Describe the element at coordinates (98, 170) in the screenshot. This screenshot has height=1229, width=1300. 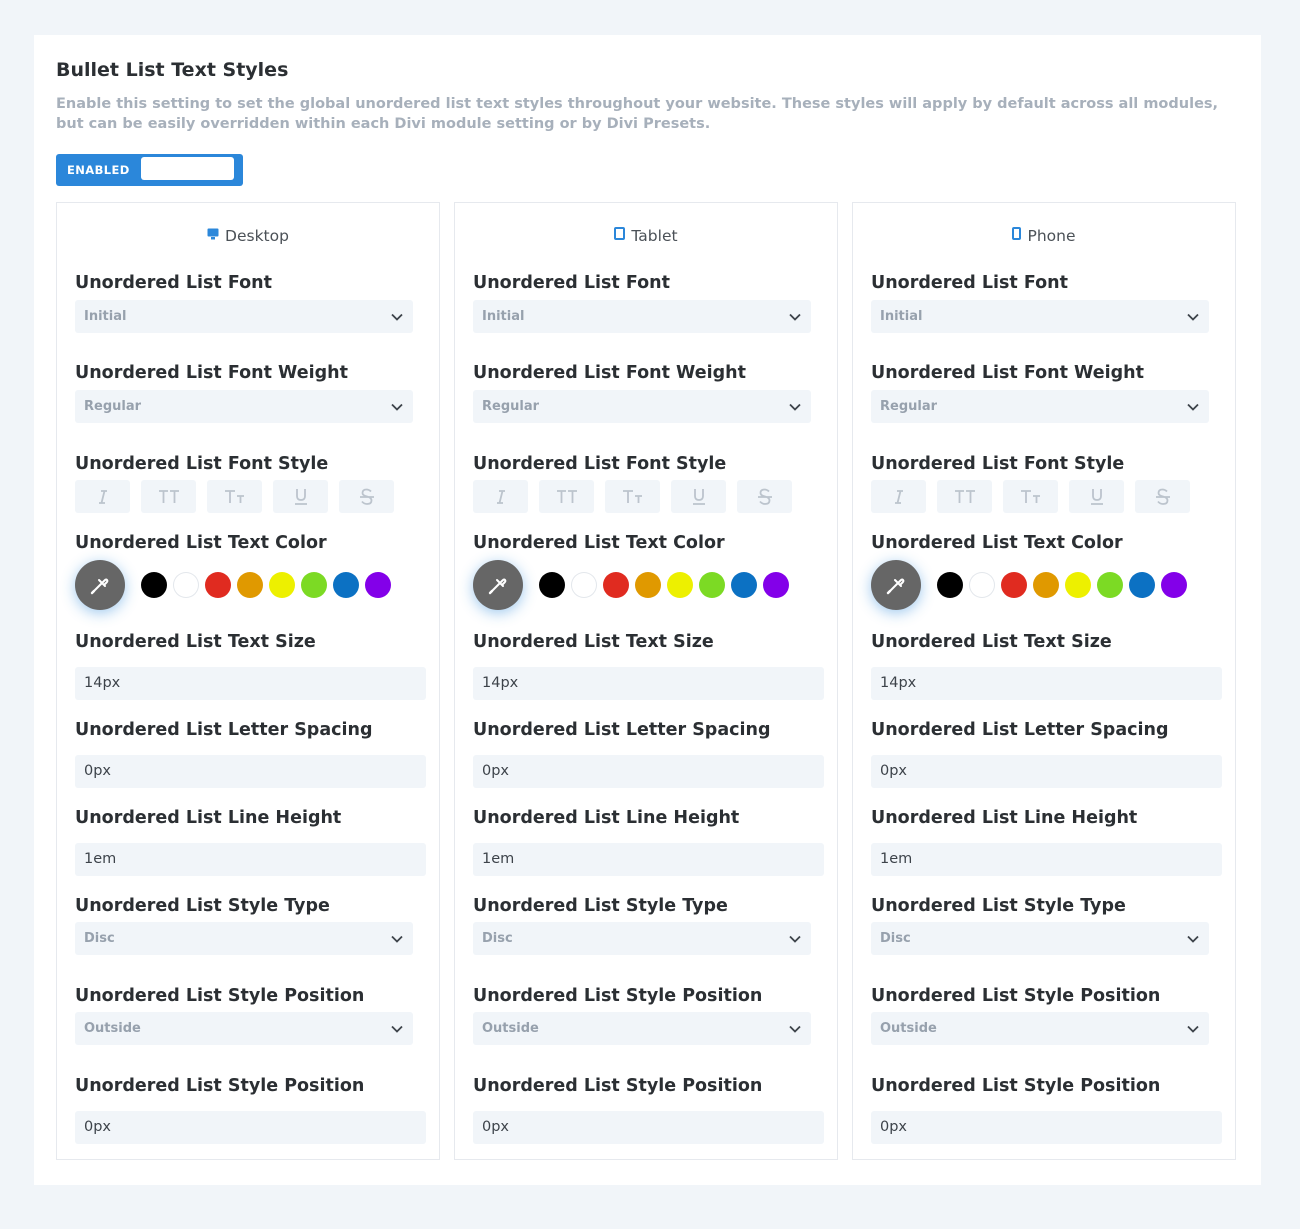
I see `toggle-label: ENABLED` at that location.